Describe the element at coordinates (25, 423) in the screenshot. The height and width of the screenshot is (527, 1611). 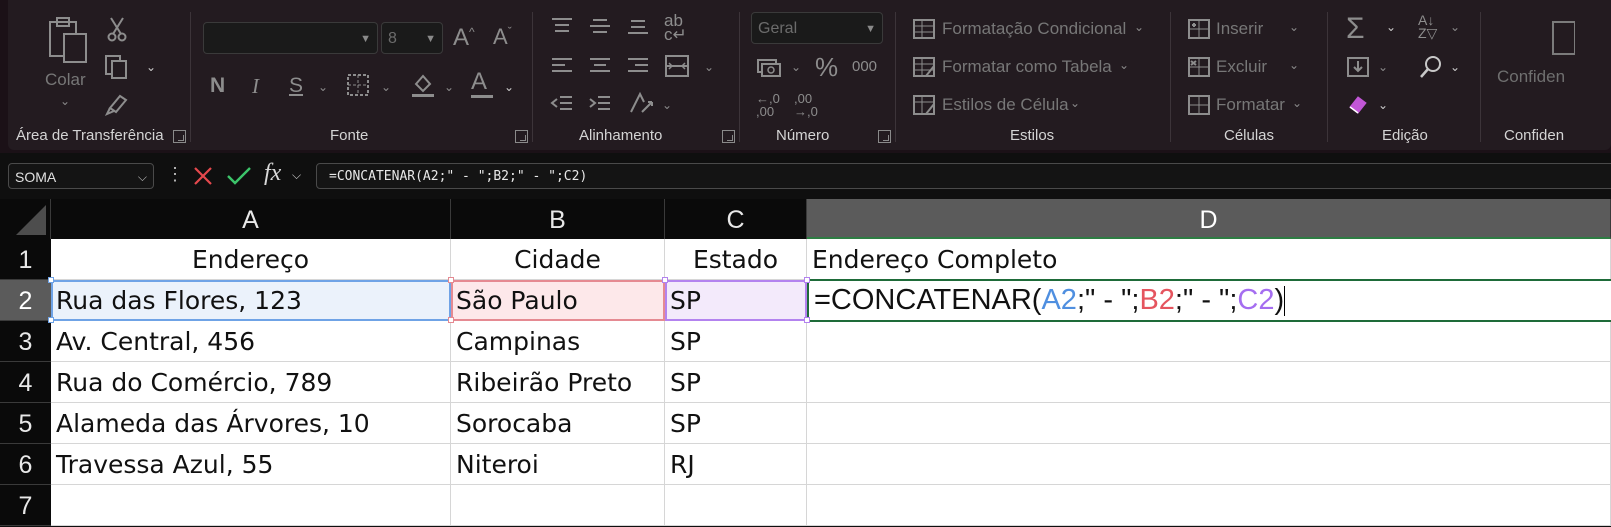
I see `row-header-5: 5` at that location.